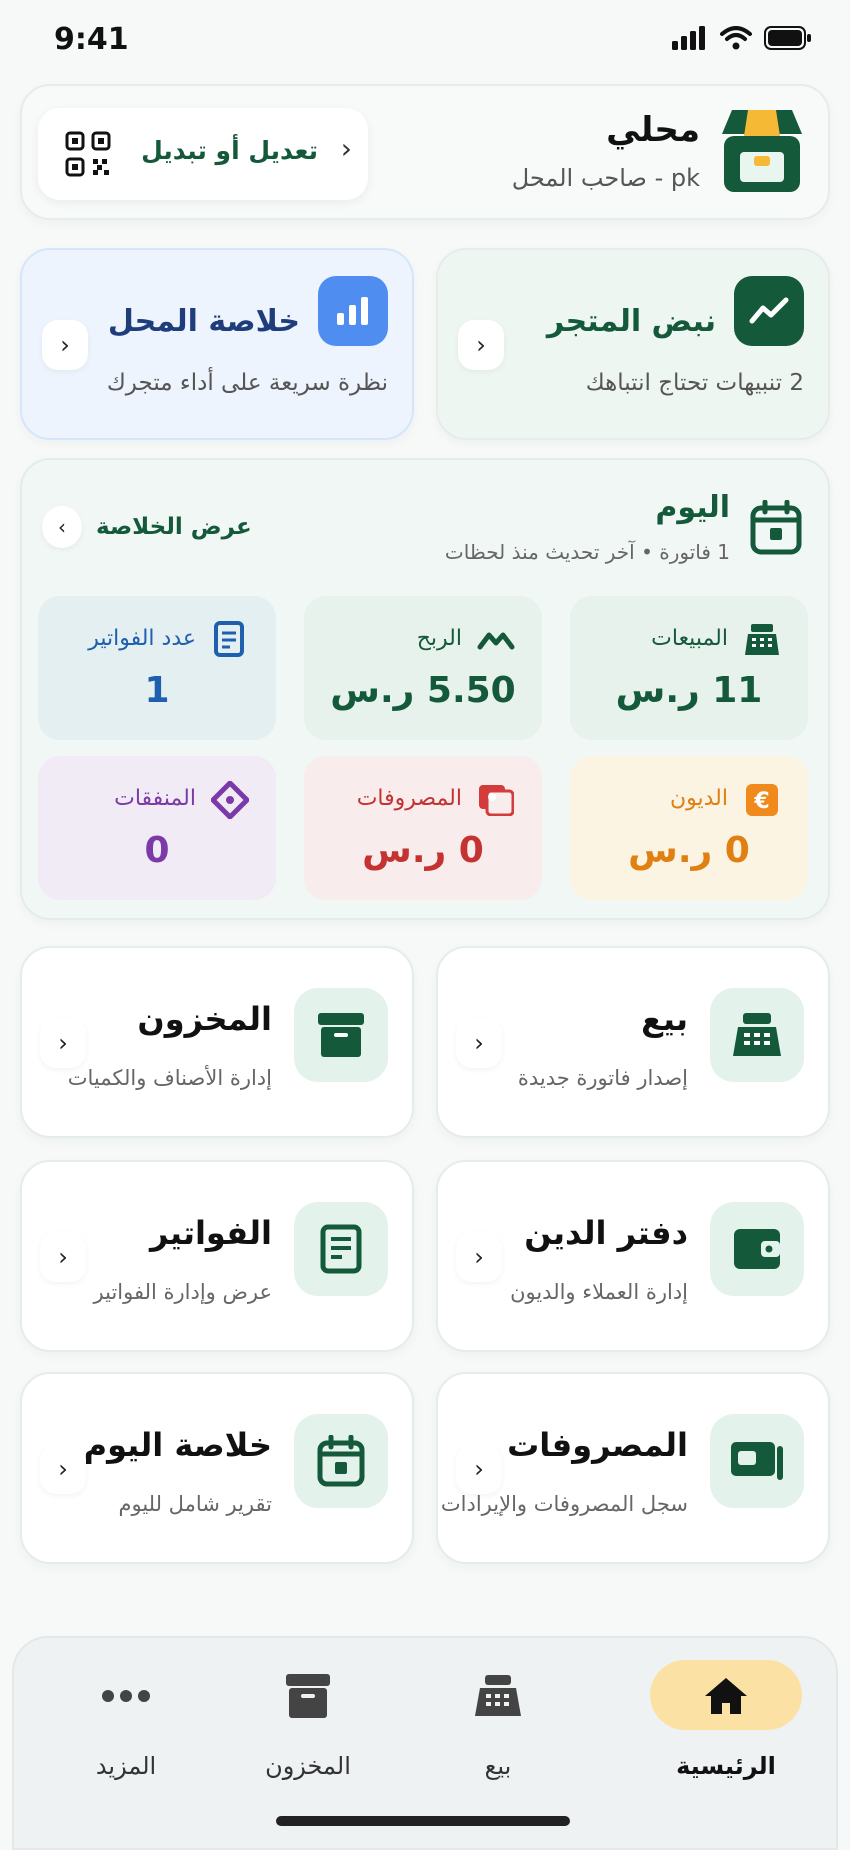  Describe the element at coordinates (308, 1725) in the screenshot. I see `nav-inventory-tab: المخزون` at that location.